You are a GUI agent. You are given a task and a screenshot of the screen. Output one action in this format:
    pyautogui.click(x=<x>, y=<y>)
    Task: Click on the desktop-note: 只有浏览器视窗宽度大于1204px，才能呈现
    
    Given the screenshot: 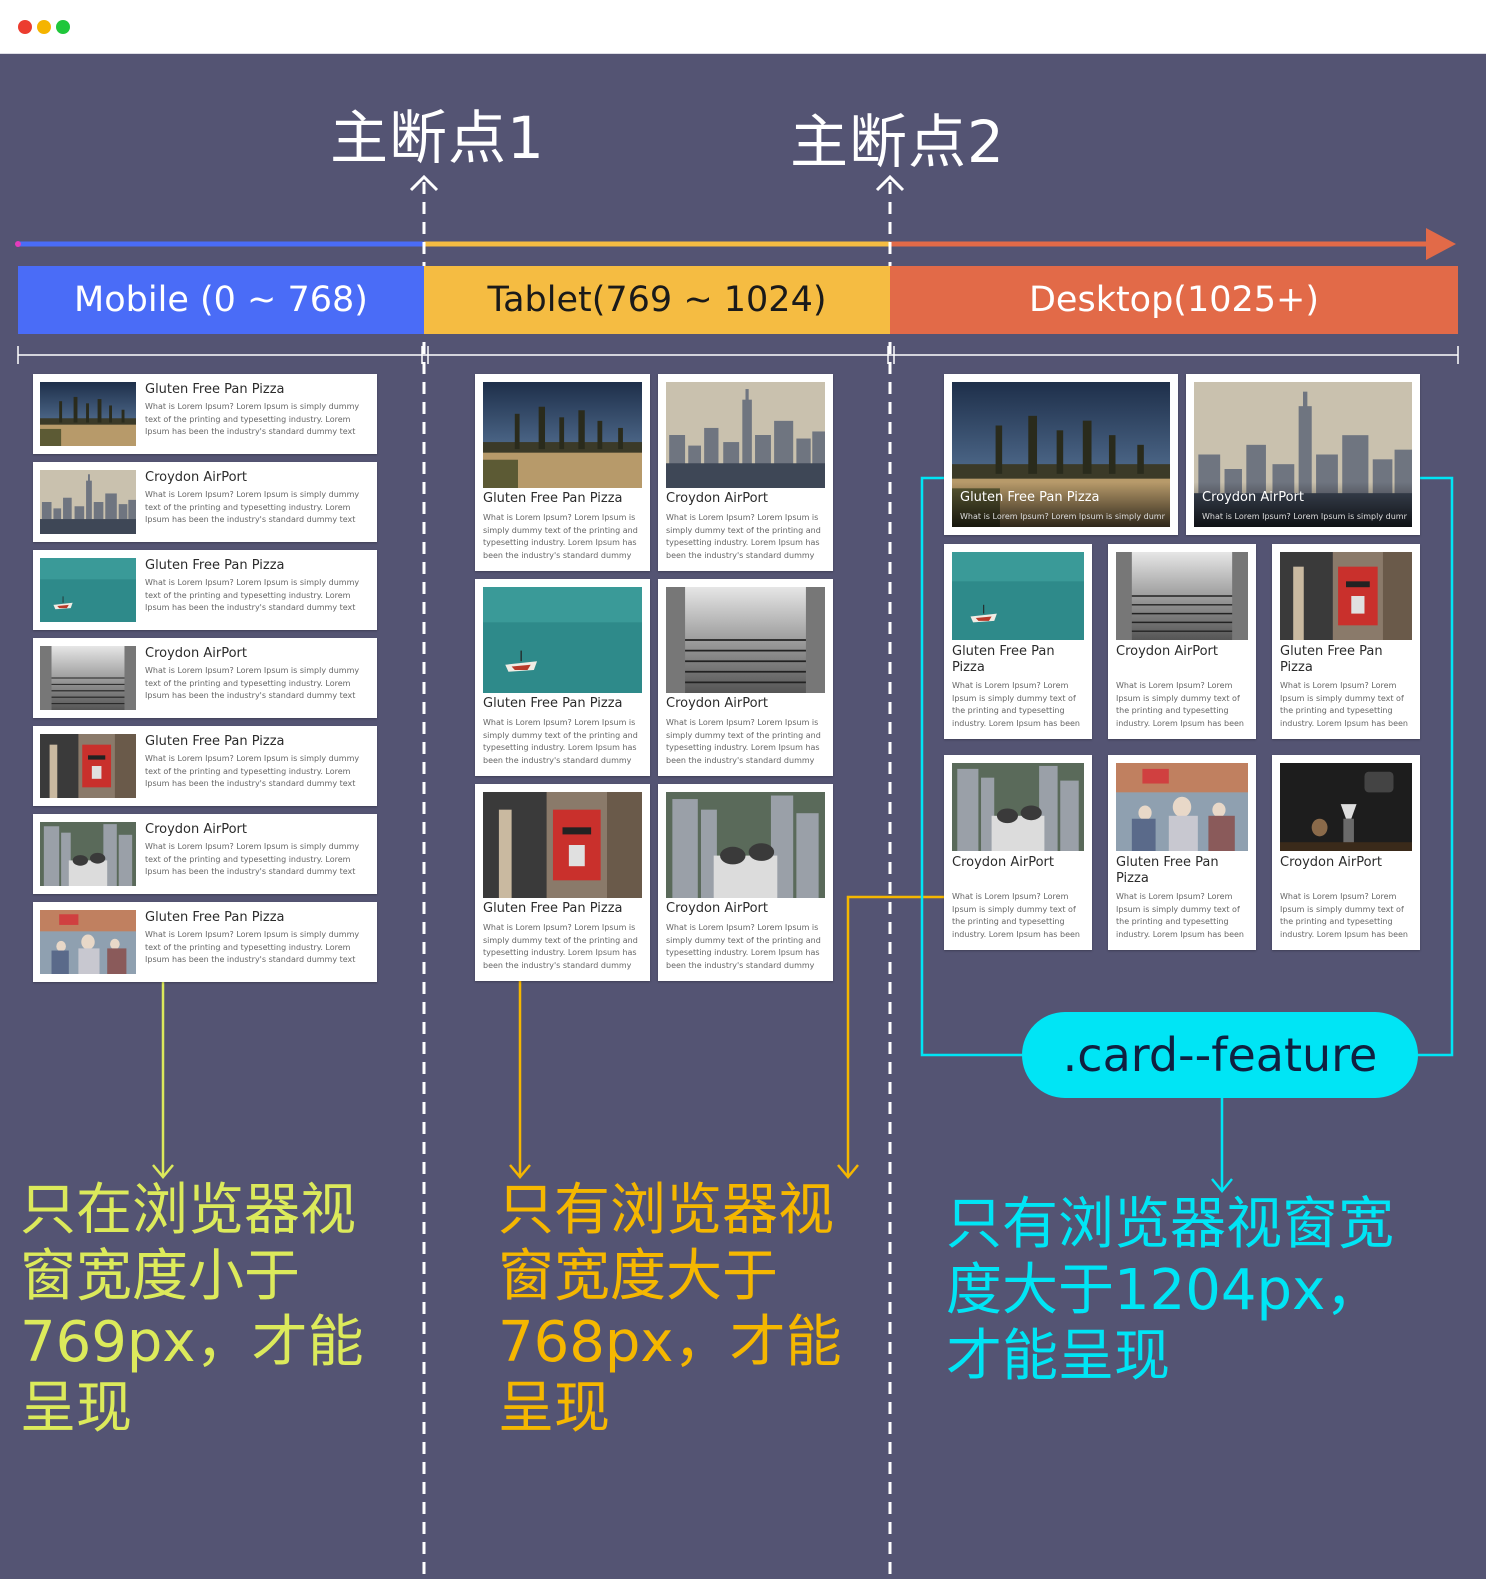 What is the action you would take?
    pyautogui.click(x=1170, y=1290)
    